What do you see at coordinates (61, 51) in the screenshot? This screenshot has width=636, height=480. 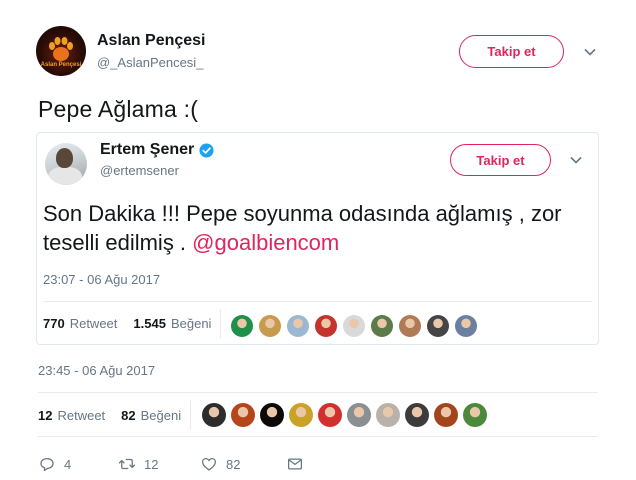 I see `author-avatar: Aslan Pençesi` at bounding box center [61, 51].